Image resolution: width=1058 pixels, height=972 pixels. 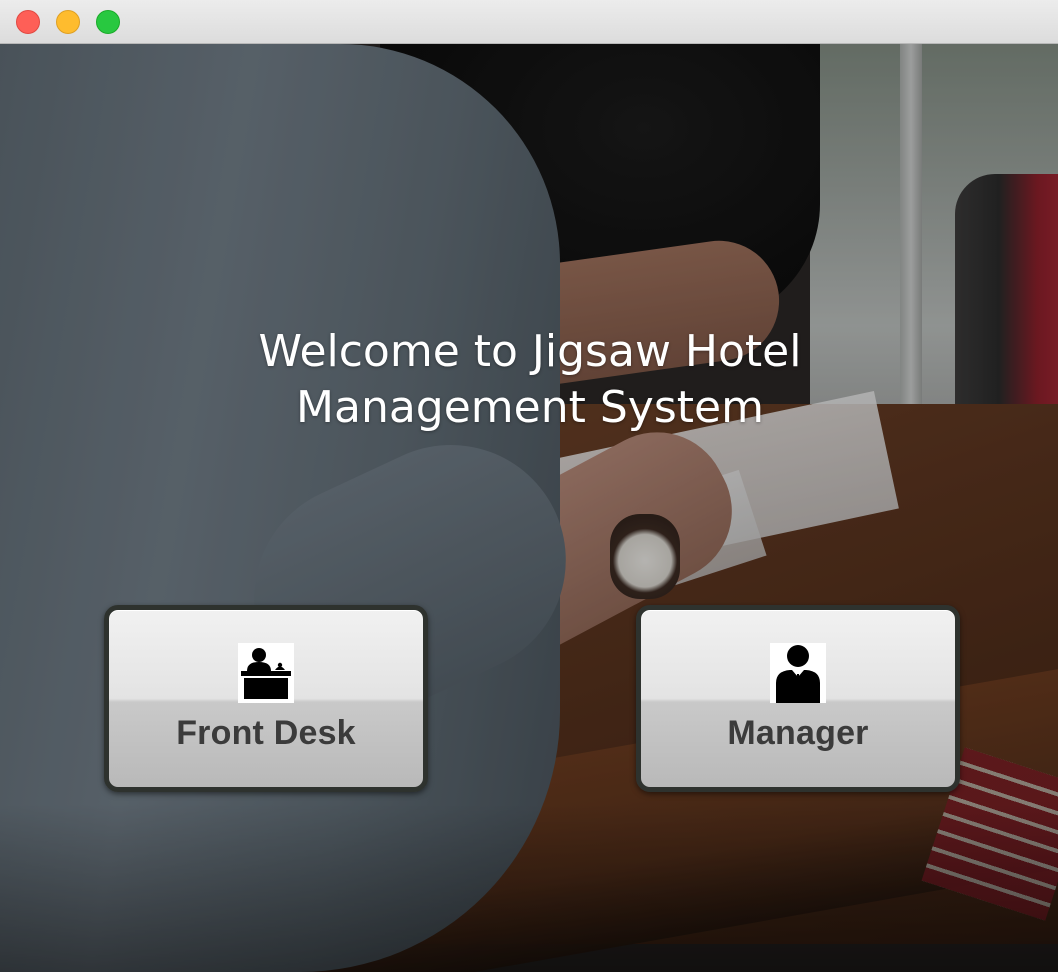 I want to click on minimize-window-button, so click(x=68, y=22).